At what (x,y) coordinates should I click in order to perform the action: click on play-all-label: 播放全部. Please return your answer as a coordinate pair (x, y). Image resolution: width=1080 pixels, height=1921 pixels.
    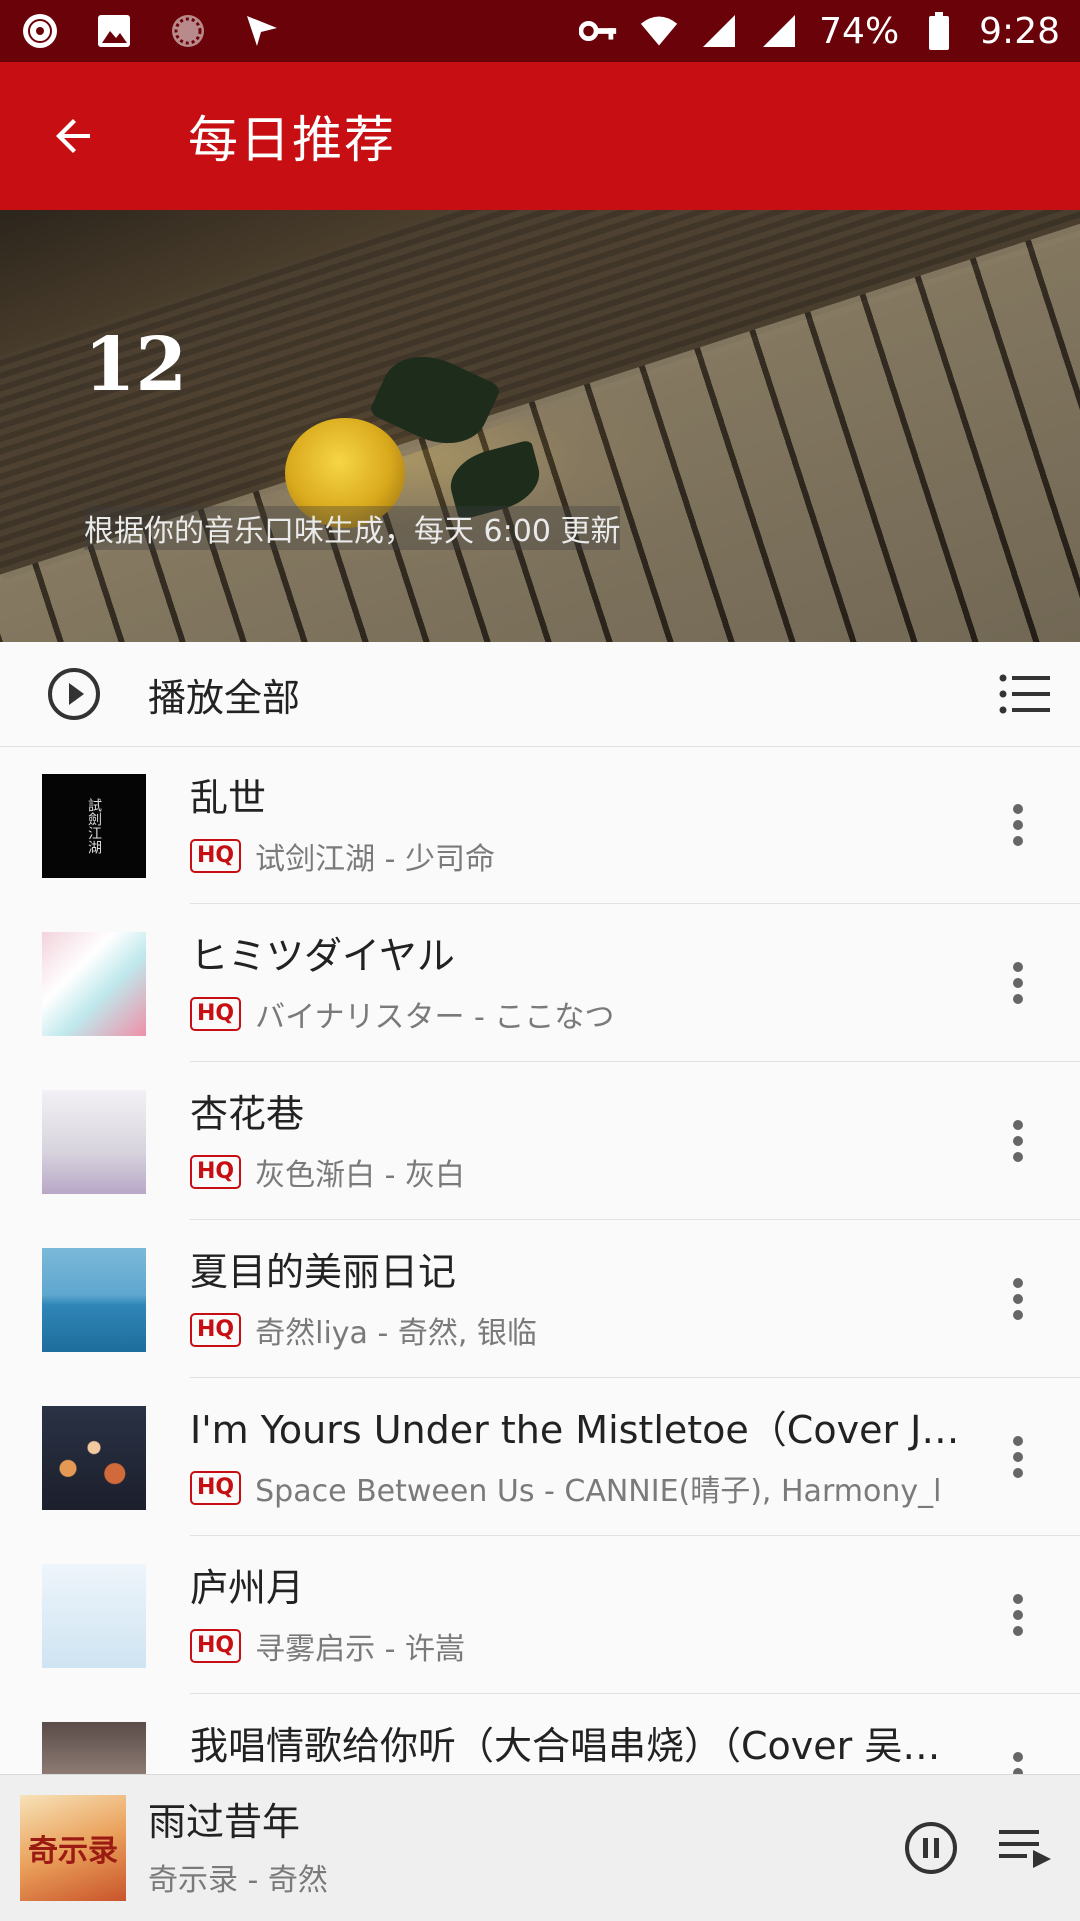
    Looking at the image, I should click on (224, 697).